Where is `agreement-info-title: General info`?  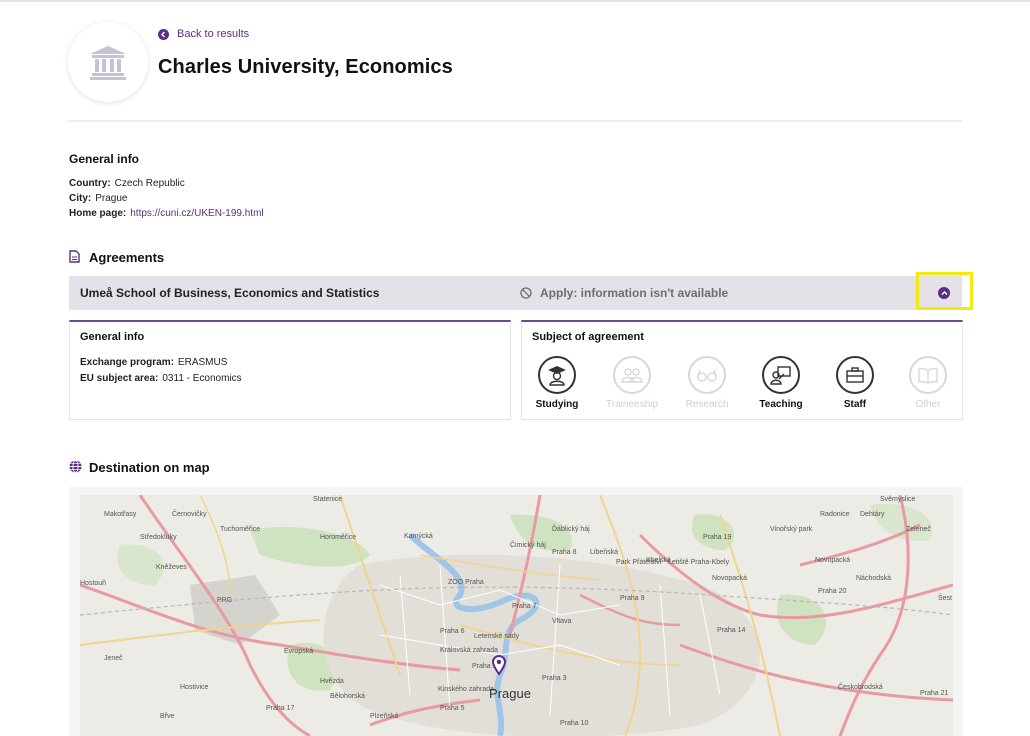
agreement-info-title: General info is located at coordinates (112, 337).